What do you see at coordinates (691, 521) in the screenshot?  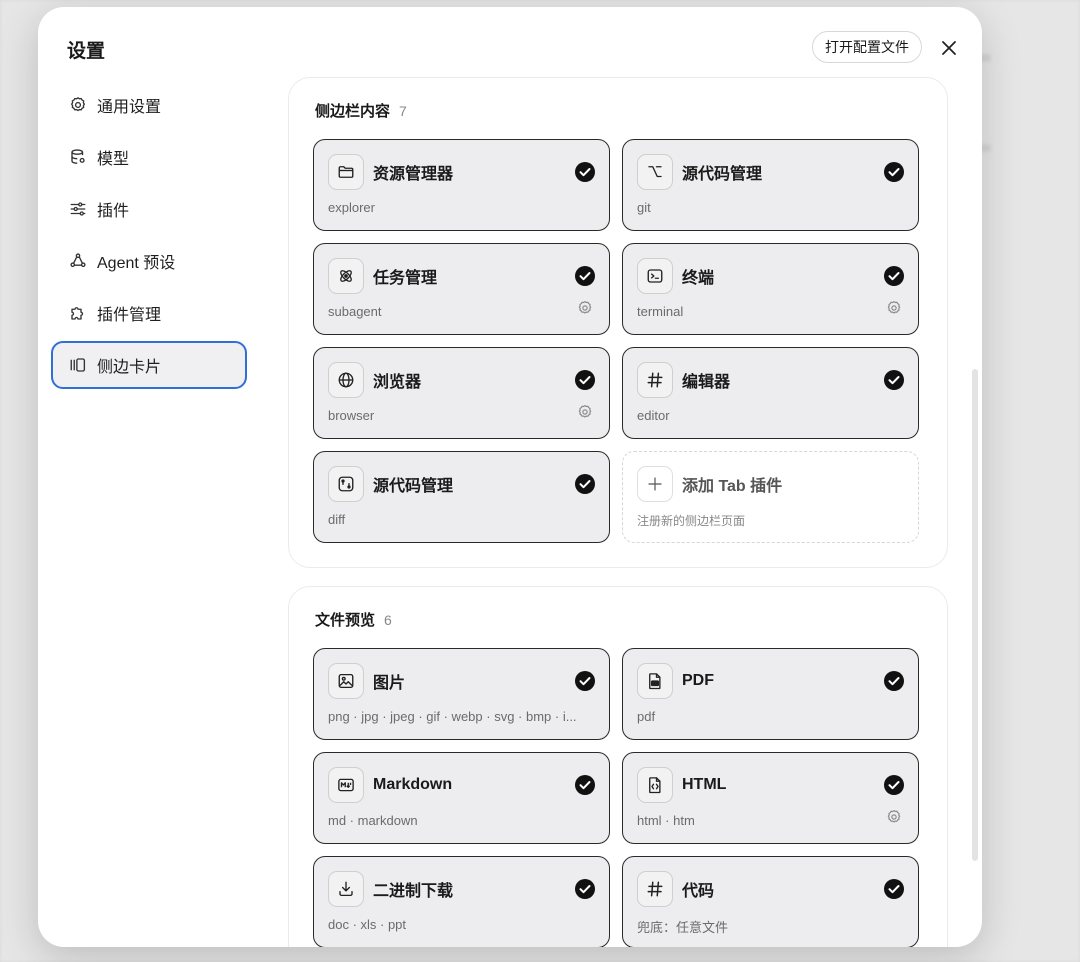 I see `card-subtitle: 注册新的侧边栏页面` at bounding box center [691, 521].